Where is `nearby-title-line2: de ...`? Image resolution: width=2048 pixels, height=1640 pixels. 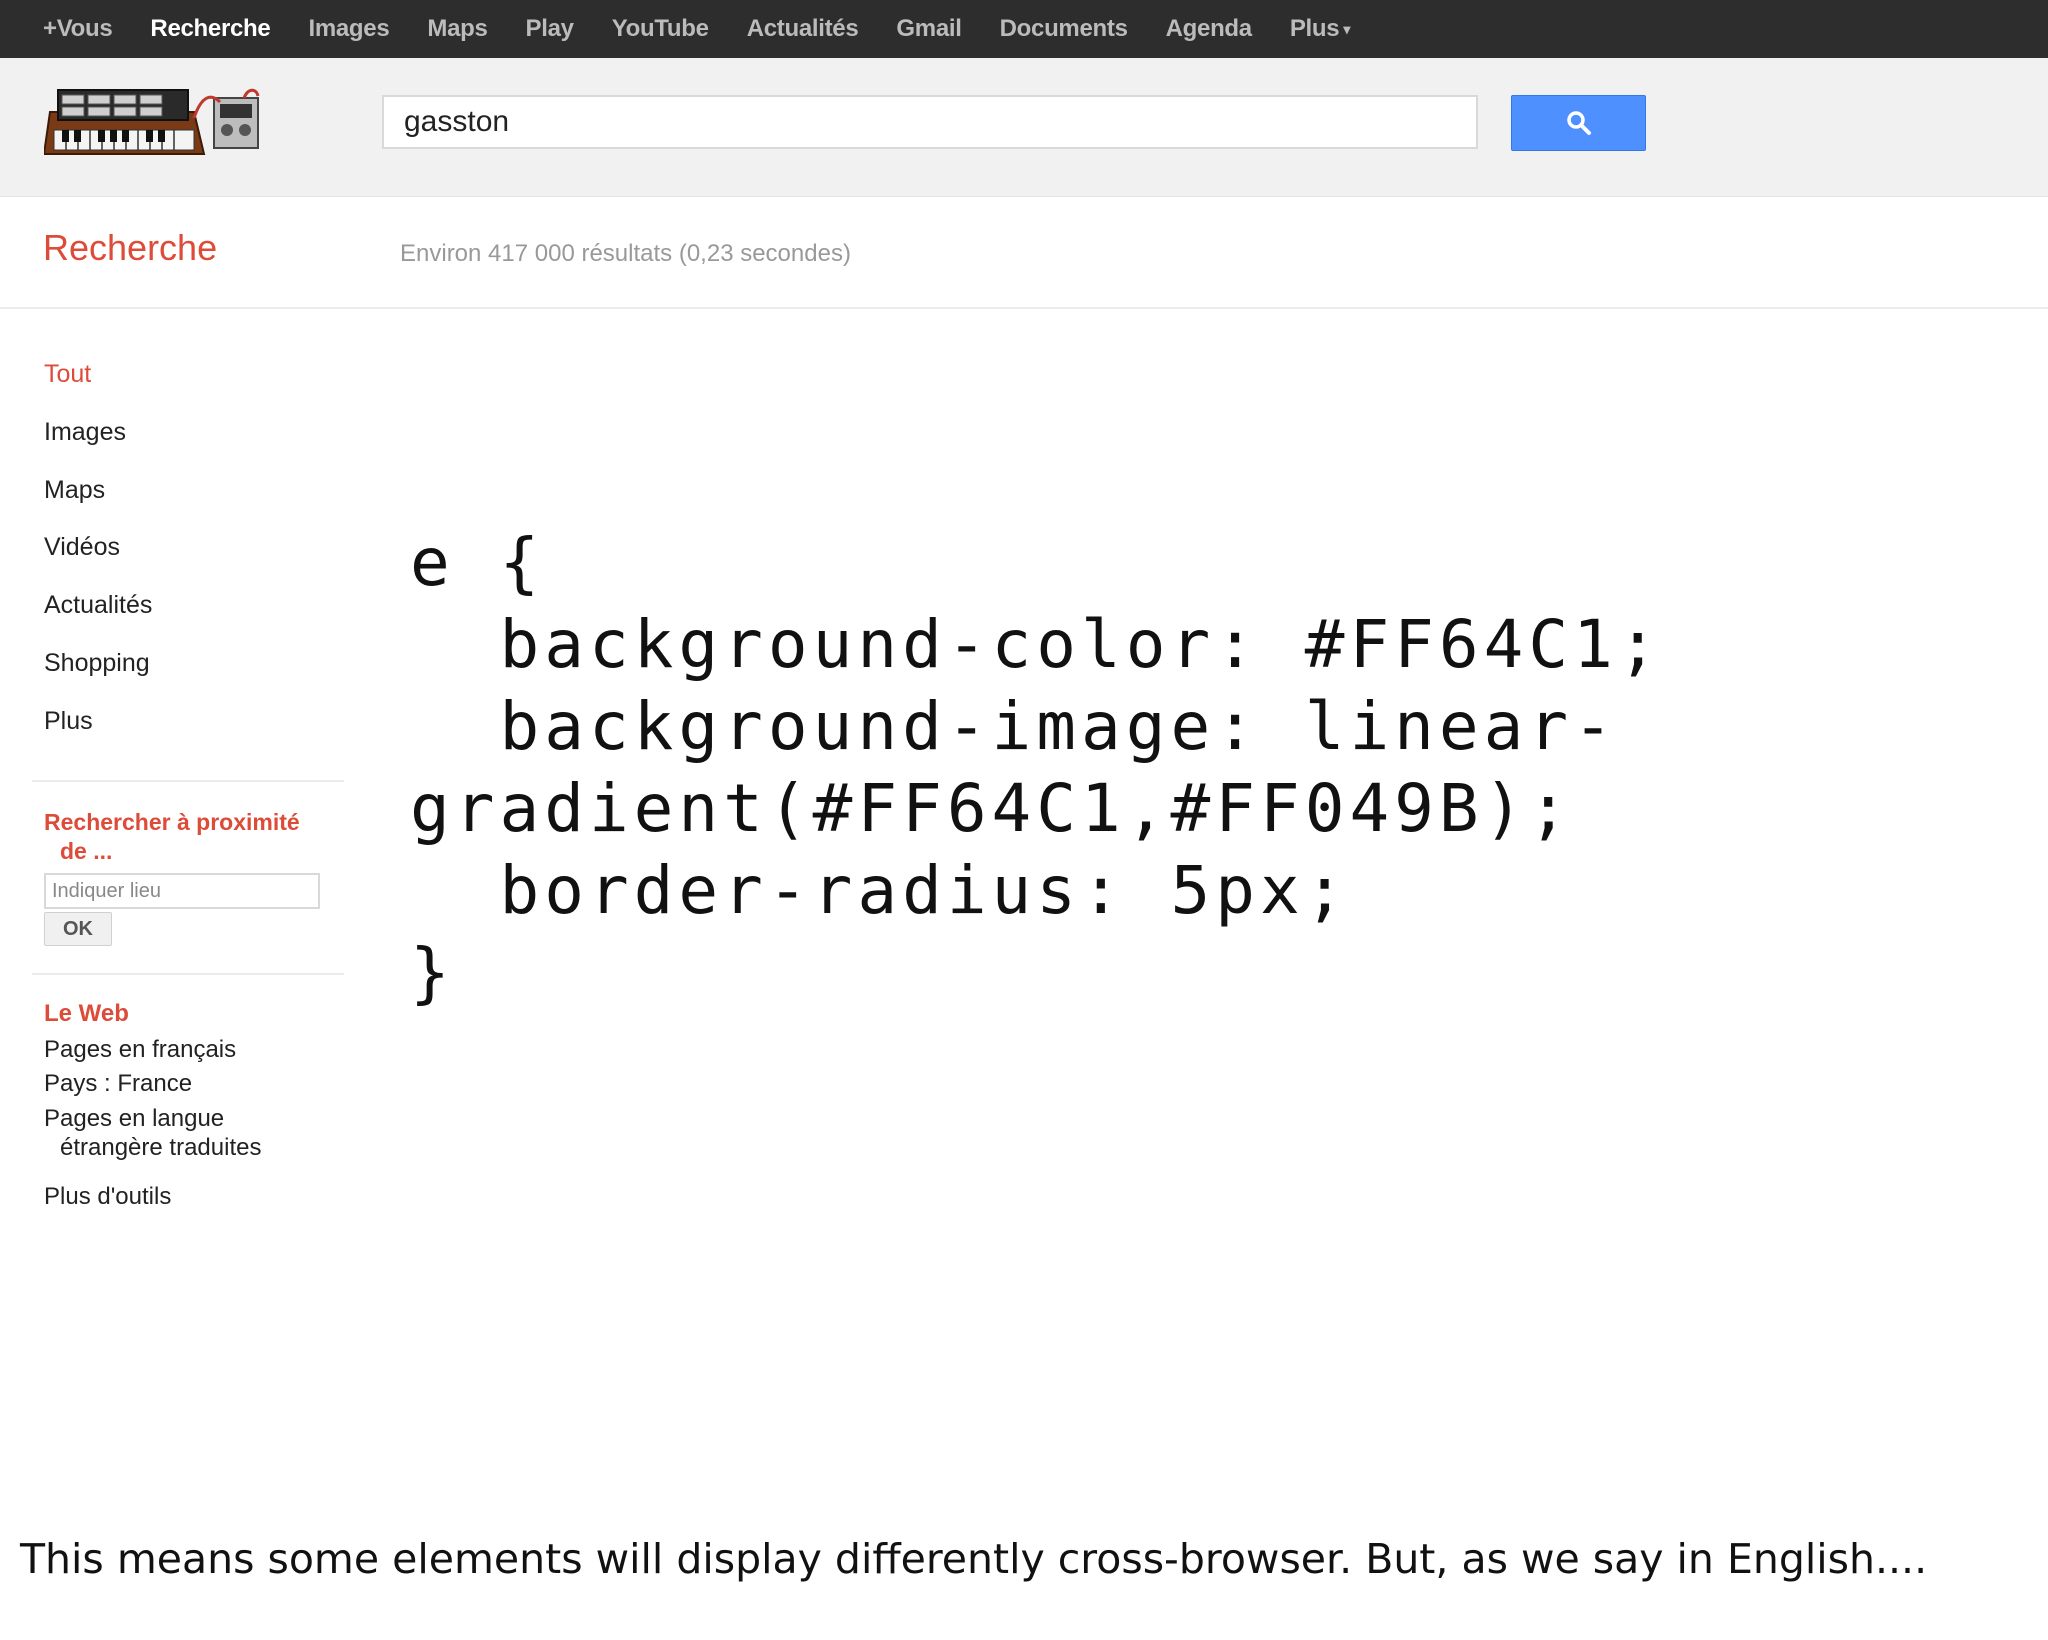
nearby-title-line2: de ... is located at coordinates (86, 851).